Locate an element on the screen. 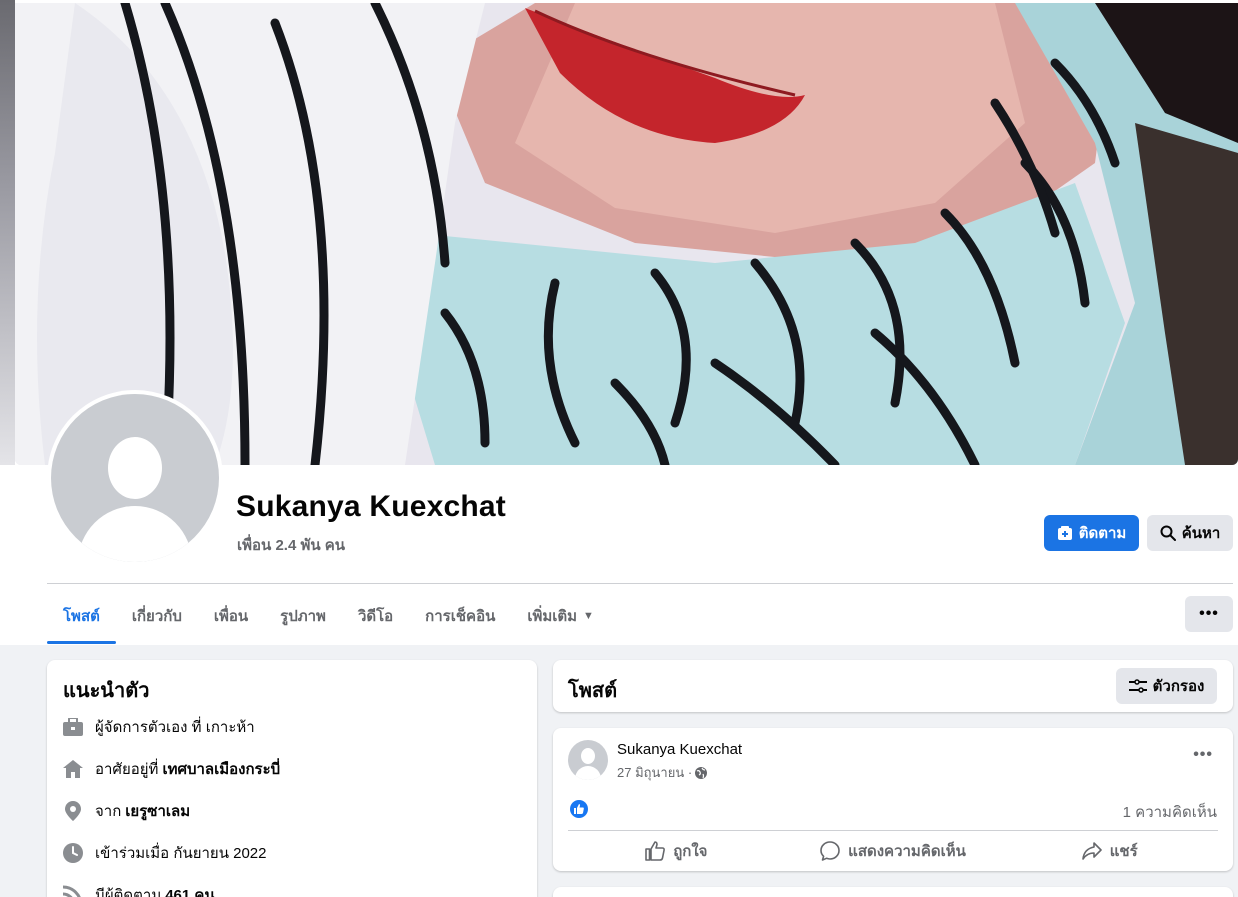  comment-icon is located at coordinates (830, 851).